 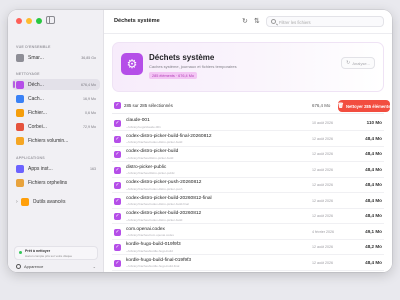 I want to click on section-title-applications: APPLICATIONS, so click(x=30, y=158).